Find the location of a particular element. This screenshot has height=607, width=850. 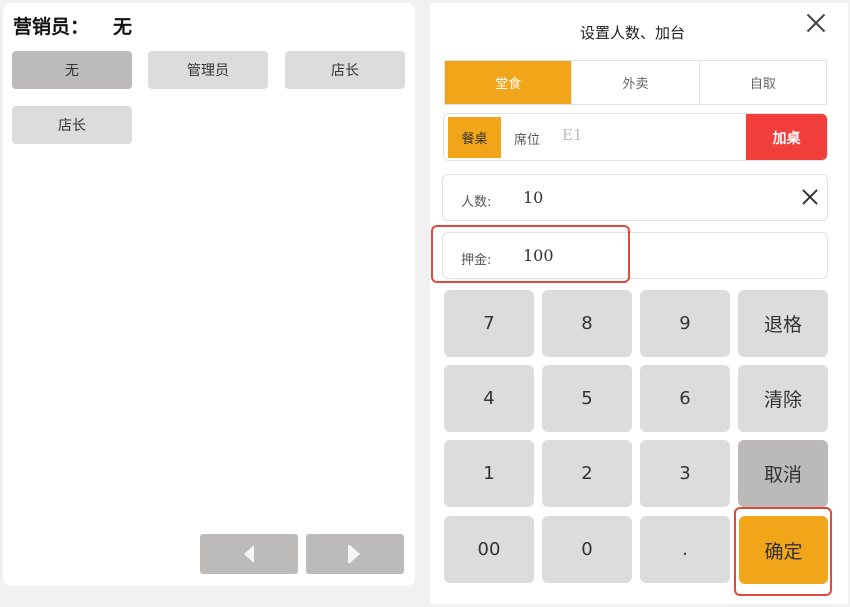

table-tag: 餐桌 is located at coordinates (474, 137).